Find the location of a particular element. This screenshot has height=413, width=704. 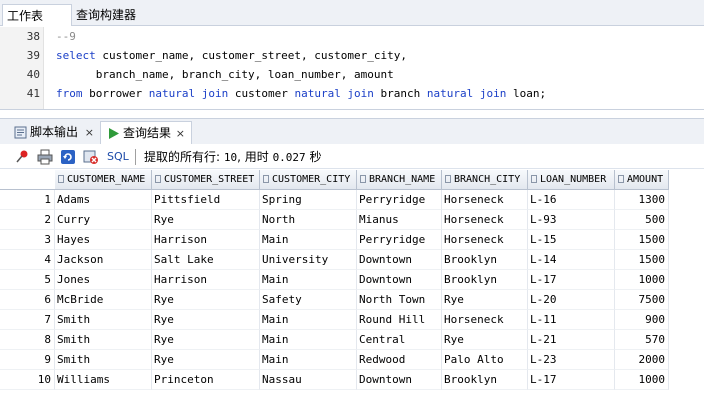

table-cell: Nassau is located at coordinates (308, 380).